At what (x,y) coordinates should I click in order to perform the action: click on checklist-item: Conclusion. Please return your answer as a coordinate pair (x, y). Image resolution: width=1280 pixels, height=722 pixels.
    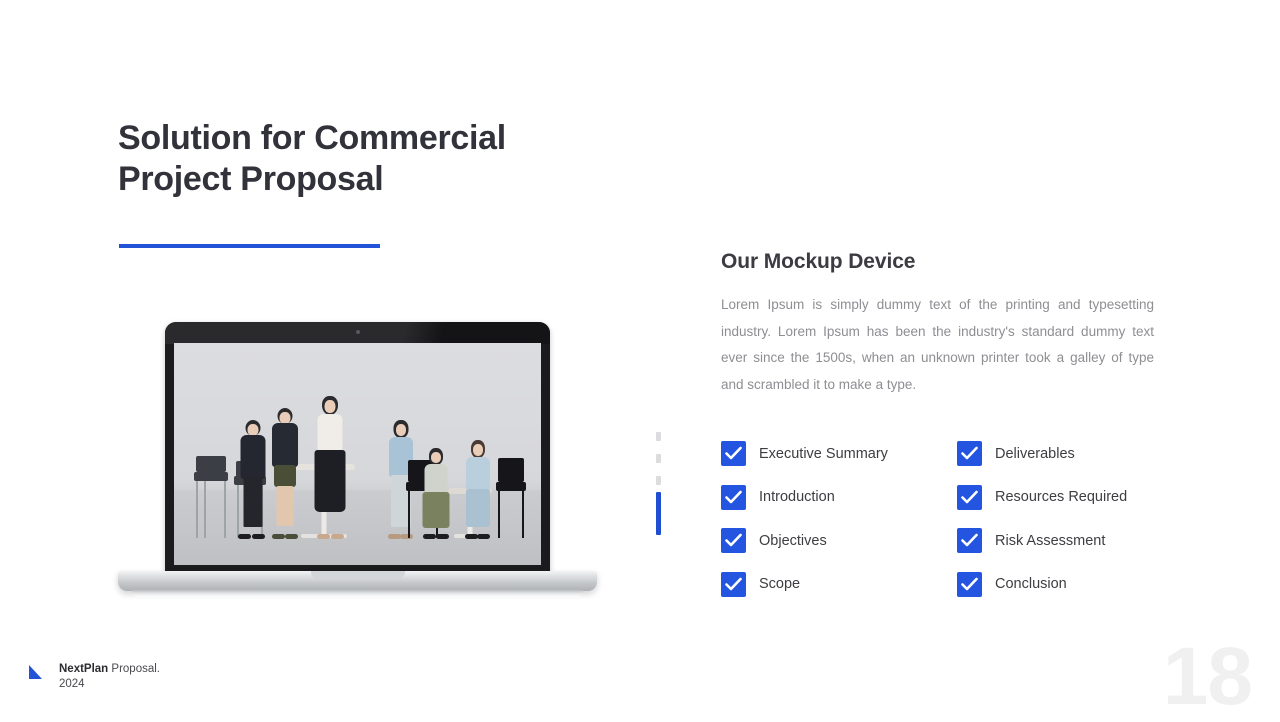
    Looking at the image, I should click on (1059, 585).